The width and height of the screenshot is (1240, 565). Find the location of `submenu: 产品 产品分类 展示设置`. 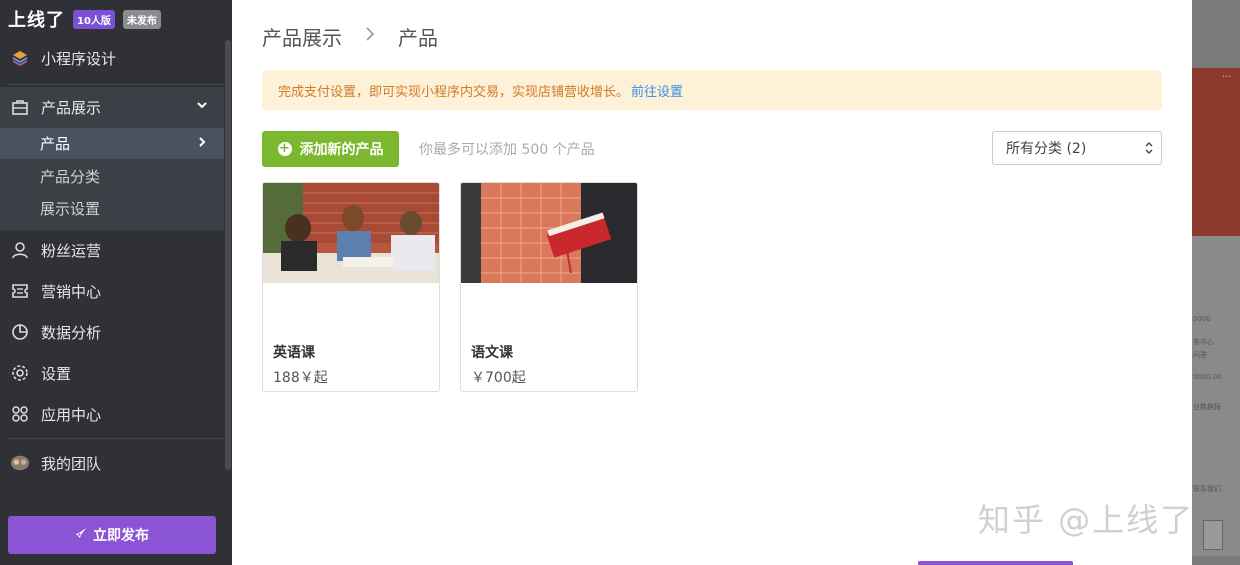

submenu: 产品 产品分类 展示设置 is located at coordinates (112, 178).